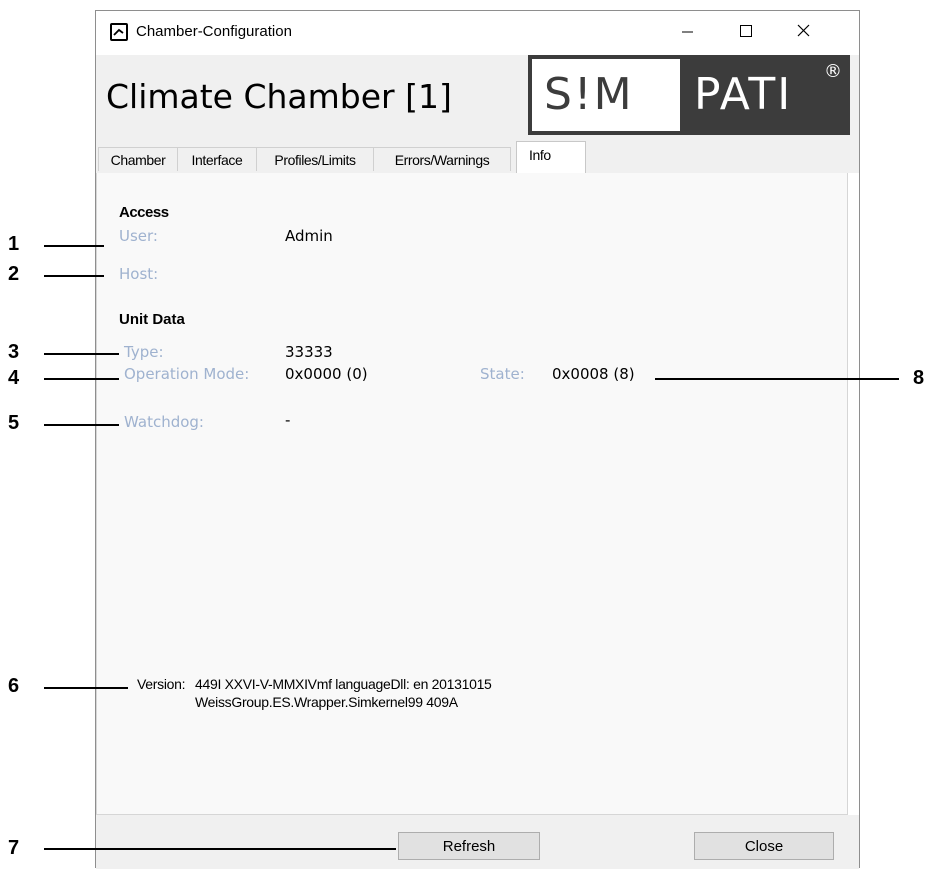  I want to click on close-window-button, so click(803, 30).